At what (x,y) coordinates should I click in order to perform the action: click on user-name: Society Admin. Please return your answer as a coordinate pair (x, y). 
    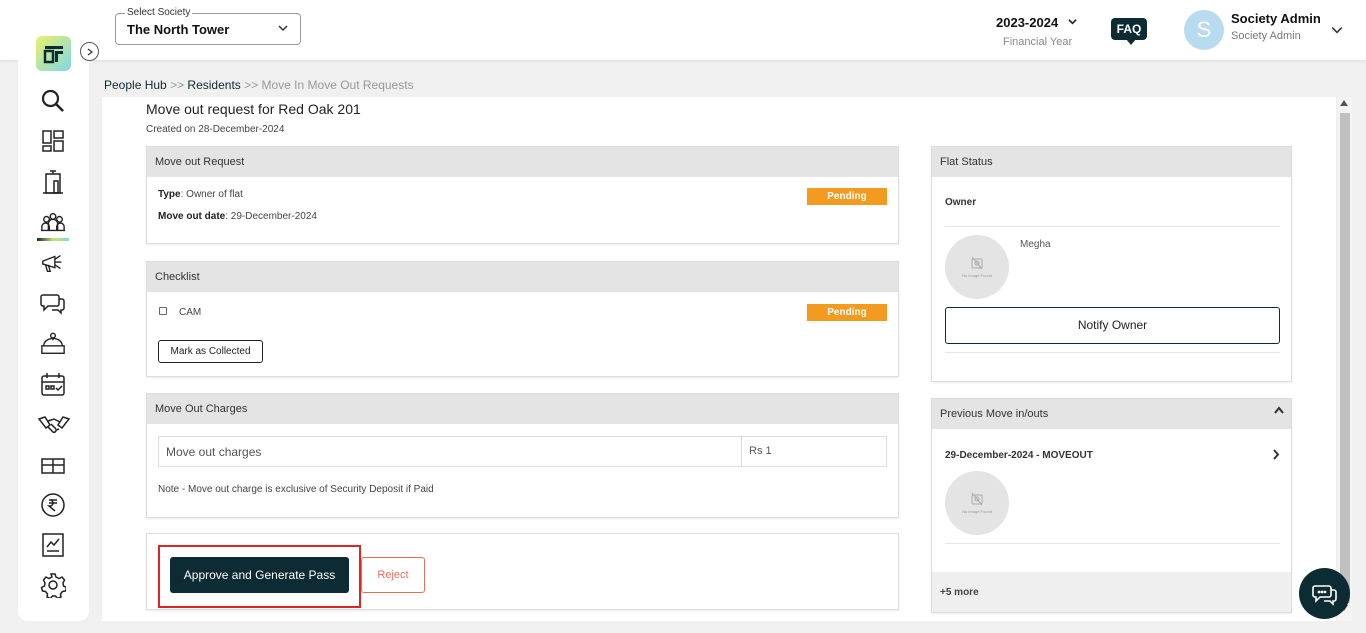
    Looking at the image, I should click on (1276, 18).